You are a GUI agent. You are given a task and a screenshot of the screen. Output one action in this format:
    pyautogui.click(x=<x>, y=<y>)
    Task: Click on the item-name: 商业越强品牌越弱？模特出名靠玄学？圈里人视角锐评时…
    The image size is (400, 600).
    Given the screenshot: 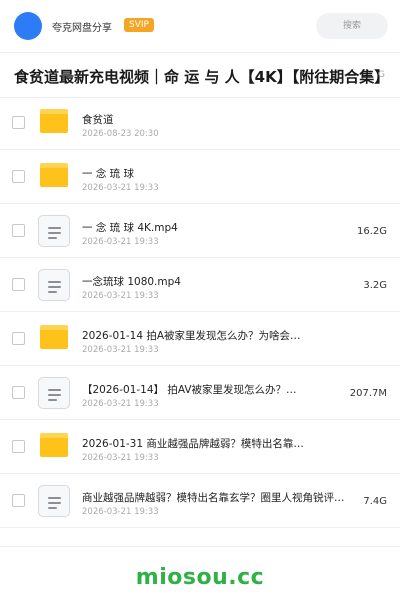 What is the action you would take?
    pyautogui.click(x=217, y=498)
    